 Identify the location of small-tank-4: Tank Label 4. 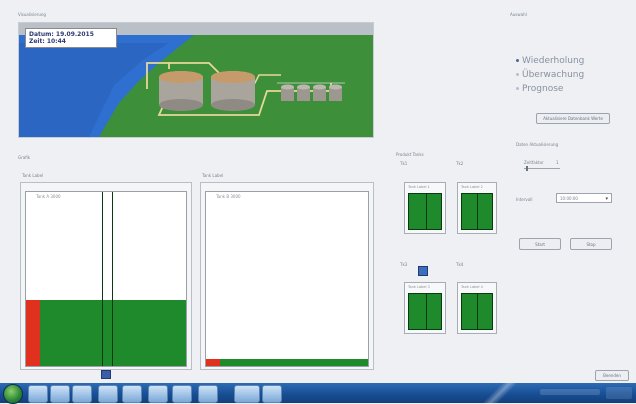
(477, 308).